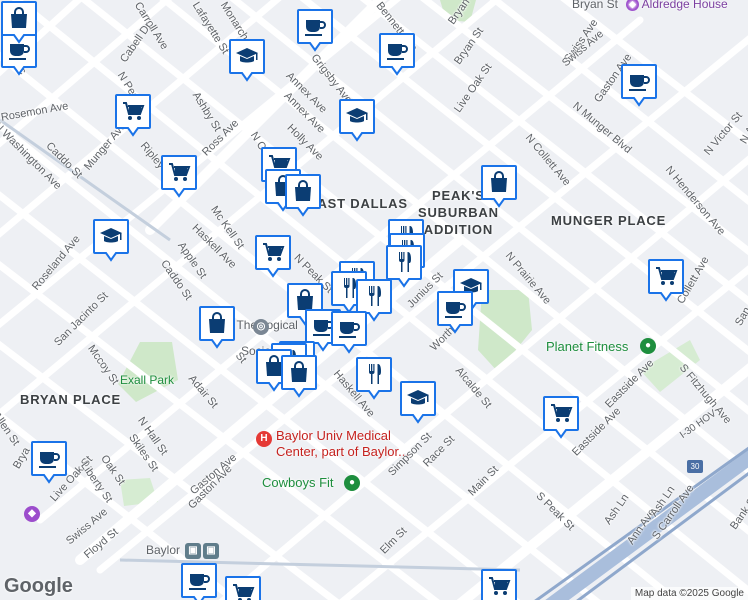 The width and height of the screenshot is (748, 600). I want to click on poi-label: ◆ Aldredge House, so click(677, 6).